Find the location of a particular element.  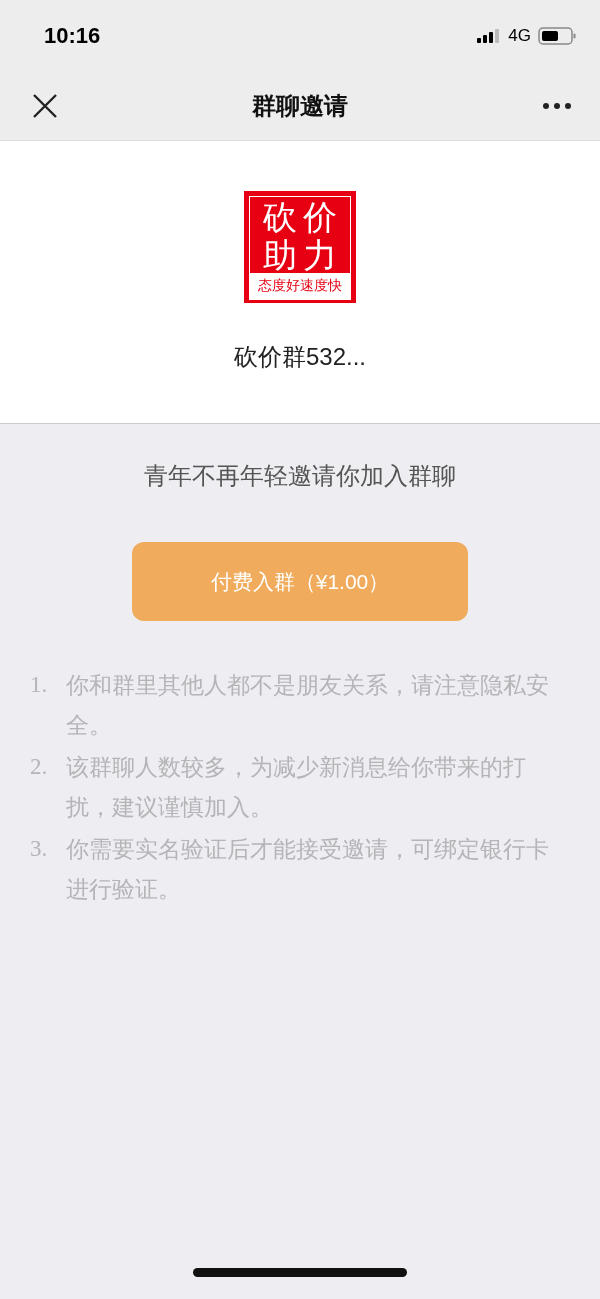

network-label: 4G is located at coordinates (519, 36).